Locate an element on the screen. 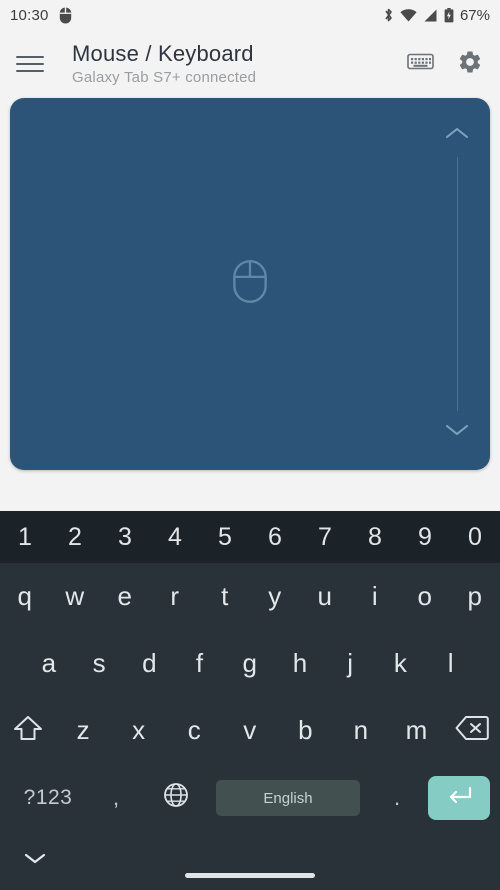  scroll-track is located at coordinates (457, 284).